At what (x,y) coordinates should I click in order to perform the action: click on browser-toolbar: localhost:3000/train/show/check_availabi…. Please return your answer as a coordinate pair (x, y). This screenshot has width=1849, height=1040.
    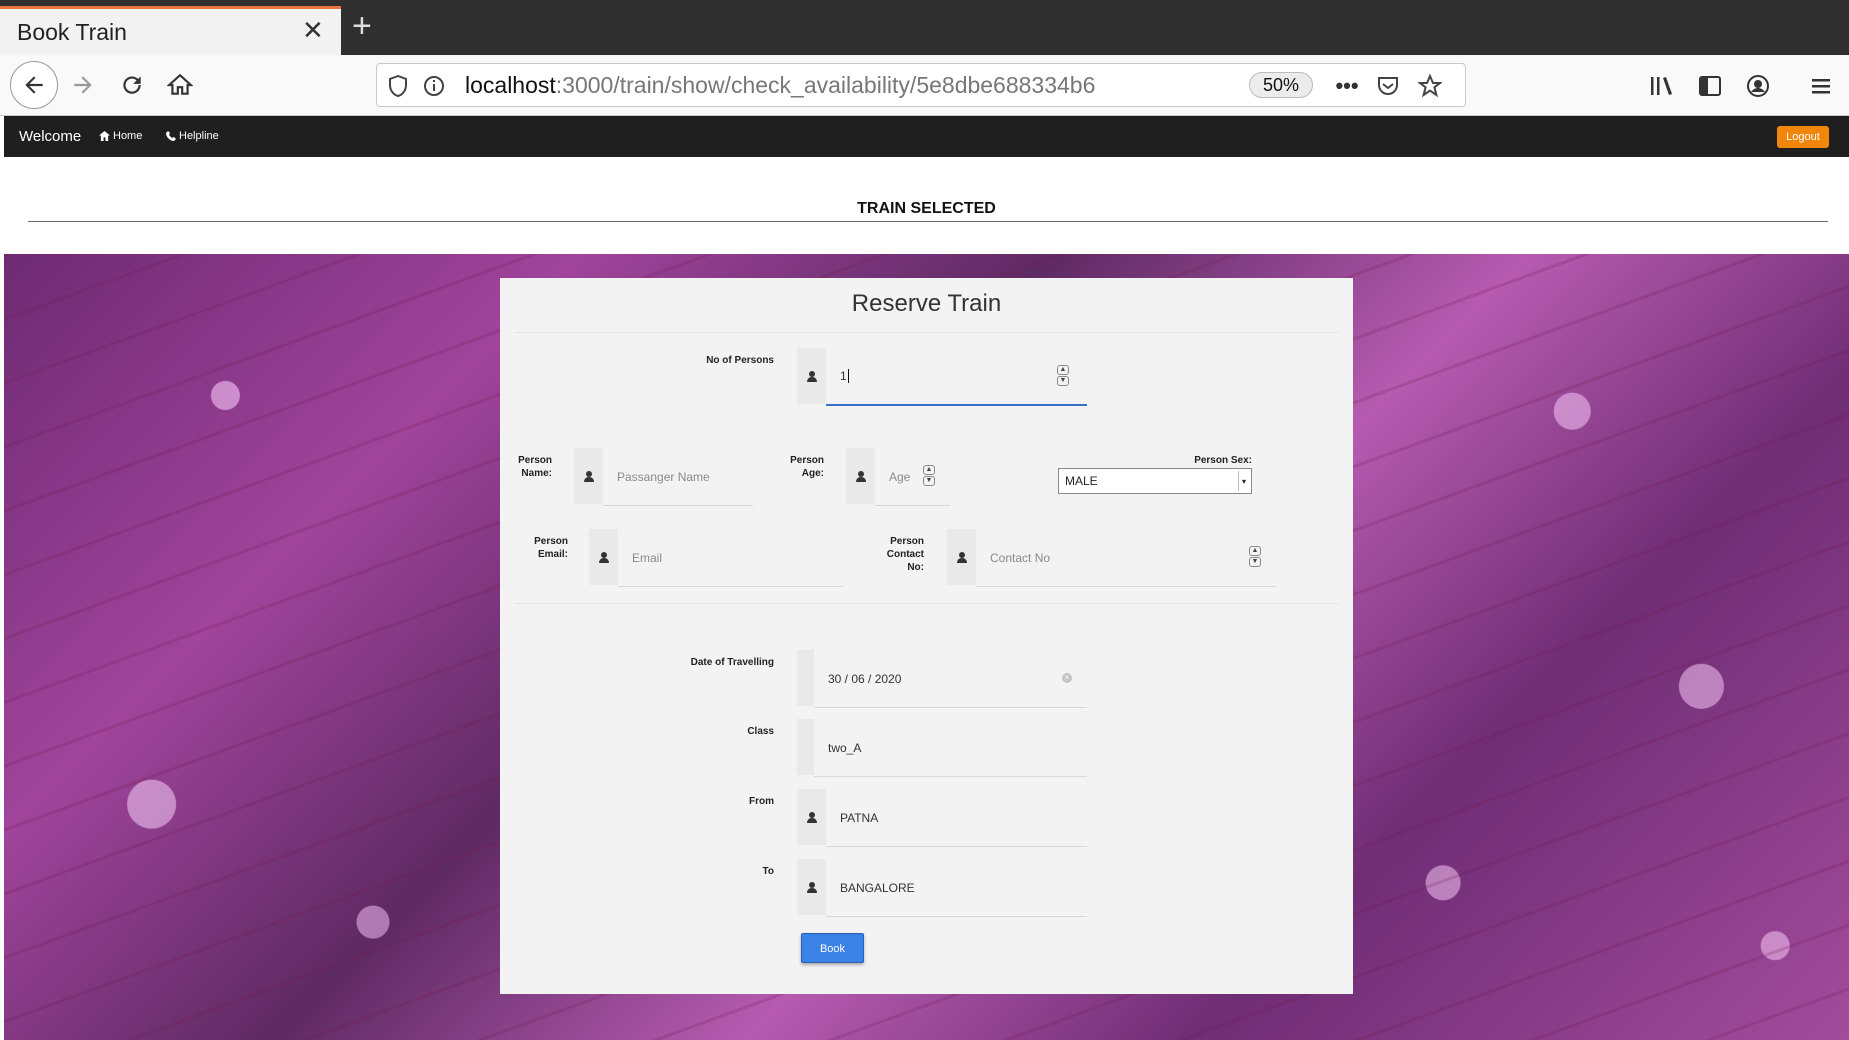
    Looking at the image, I should click on (924, 85).